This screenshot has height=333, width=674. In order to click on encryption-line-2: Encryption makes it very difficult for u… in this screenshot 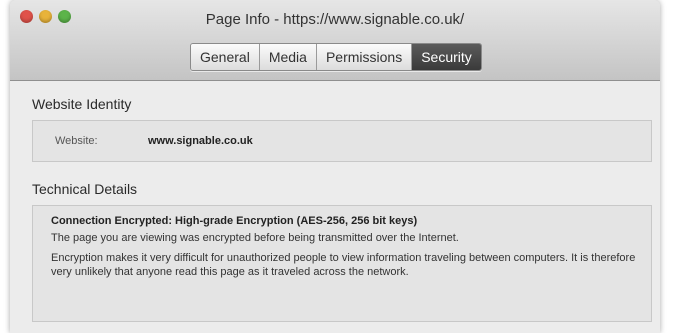, I will do `click(343, 265)`.